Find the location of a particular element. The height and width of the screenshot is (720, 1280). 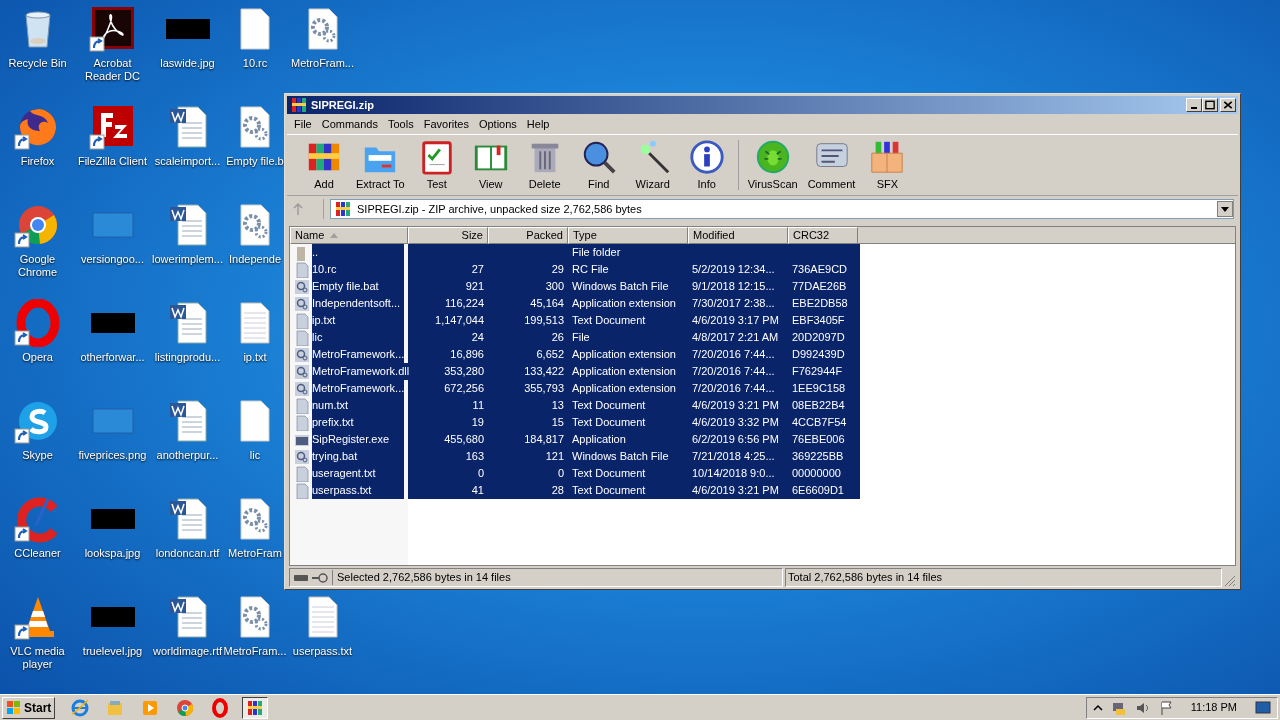

toolbar-button: Test is located at coordinates (436, 165).